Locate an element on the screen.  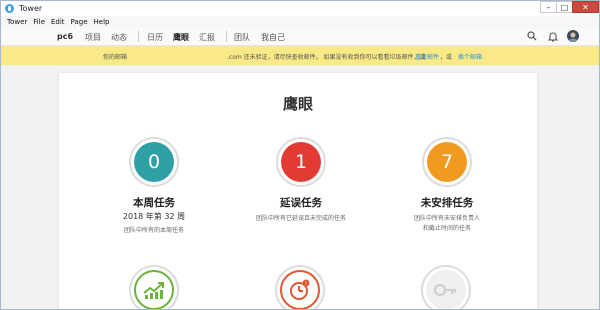
stat-circle: 0 is located at coordinates (154, 162).